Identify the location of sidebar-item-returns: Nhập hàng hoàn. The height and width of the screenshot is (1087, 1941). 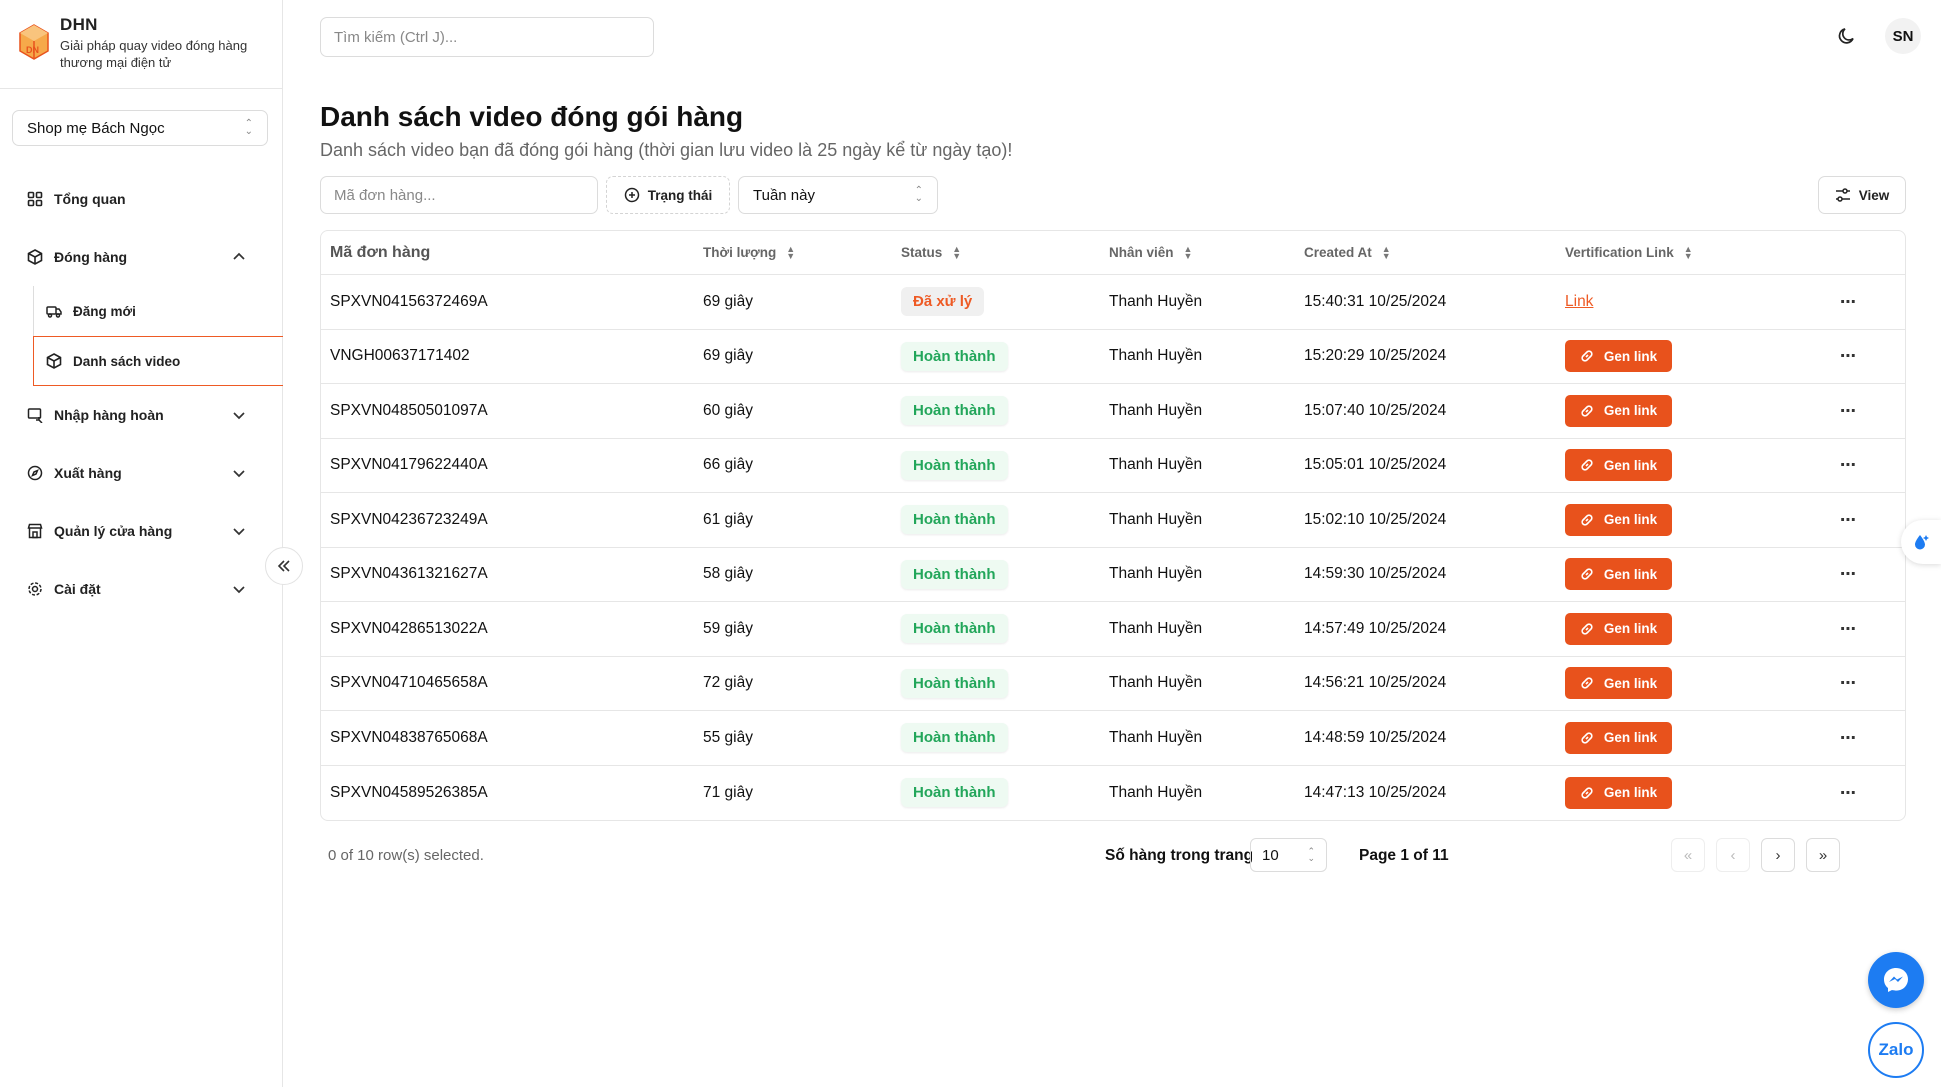
(141, 415).